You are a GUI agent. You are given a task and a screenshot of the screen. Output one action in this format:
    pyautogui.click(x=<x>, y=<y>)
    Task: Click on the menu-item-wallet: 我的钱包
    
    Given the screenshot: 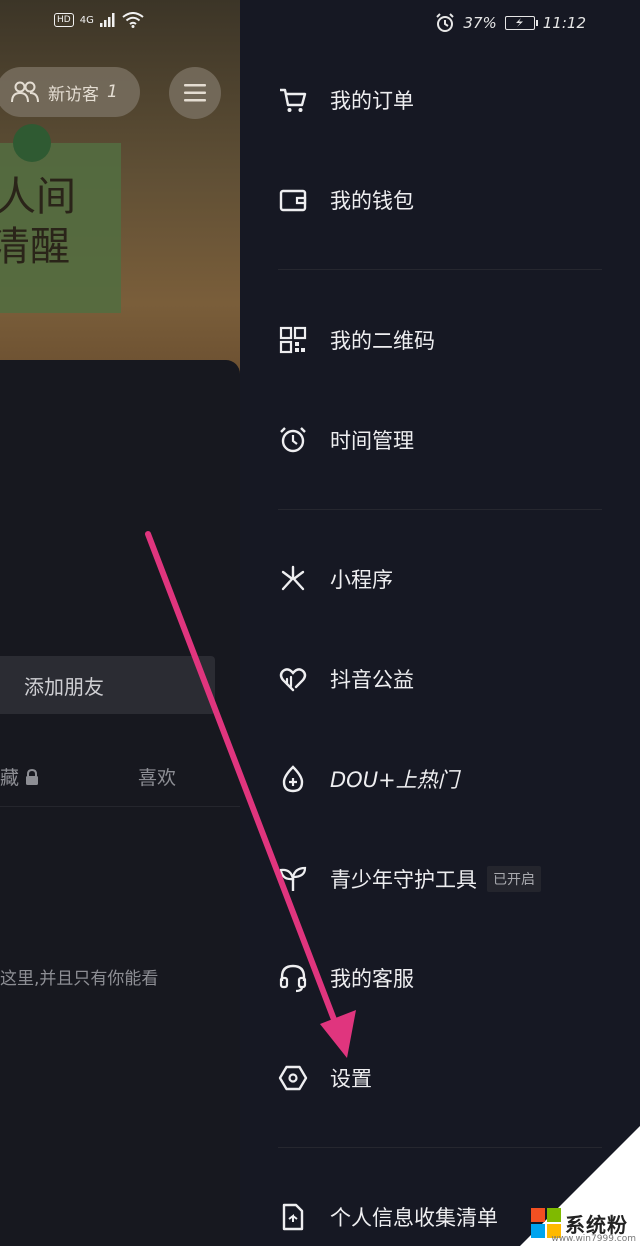 What is the action you would take?
    pyautogui.click(x=346, y=200)
    